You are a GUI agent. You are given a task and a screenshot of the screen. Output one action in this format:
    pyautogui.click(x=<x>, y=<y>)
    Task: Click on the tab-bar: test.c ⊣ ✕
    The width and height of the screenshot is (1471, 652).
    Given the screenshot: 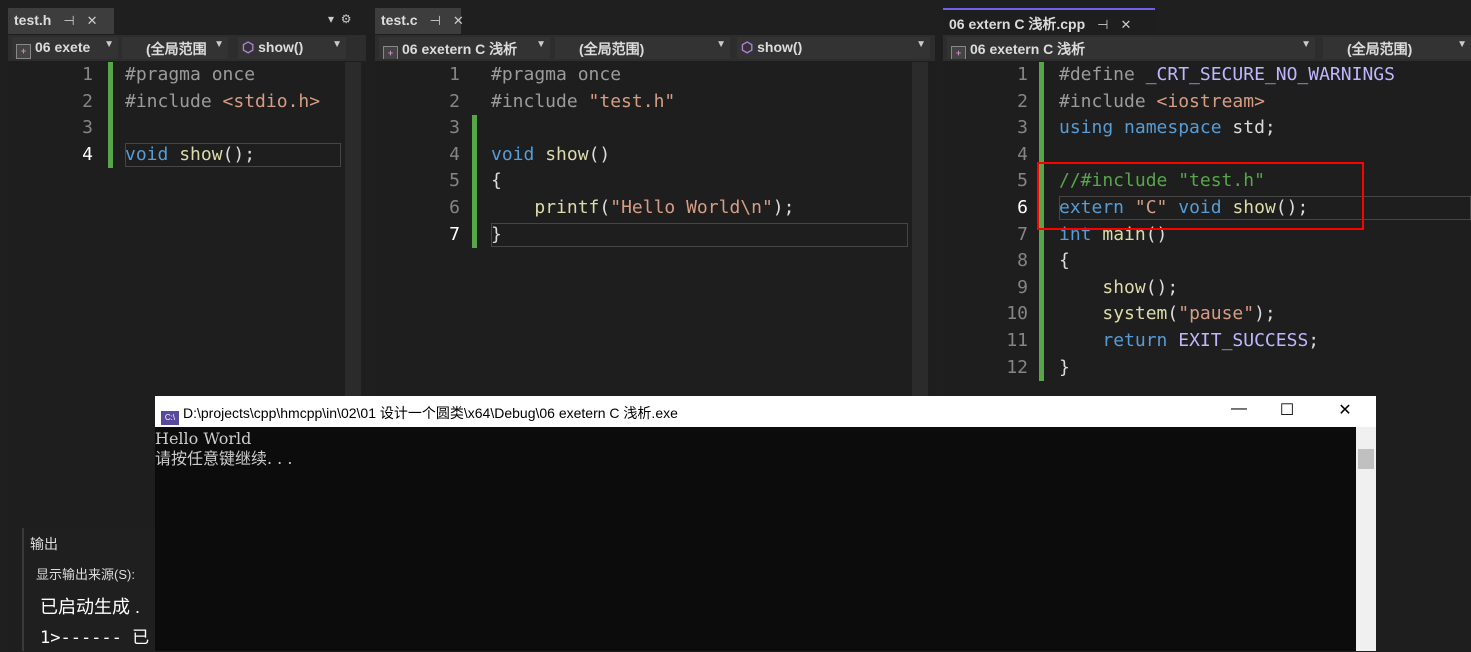 What is the action you would take?
    pyautogui.click(x=655, y=17)
    